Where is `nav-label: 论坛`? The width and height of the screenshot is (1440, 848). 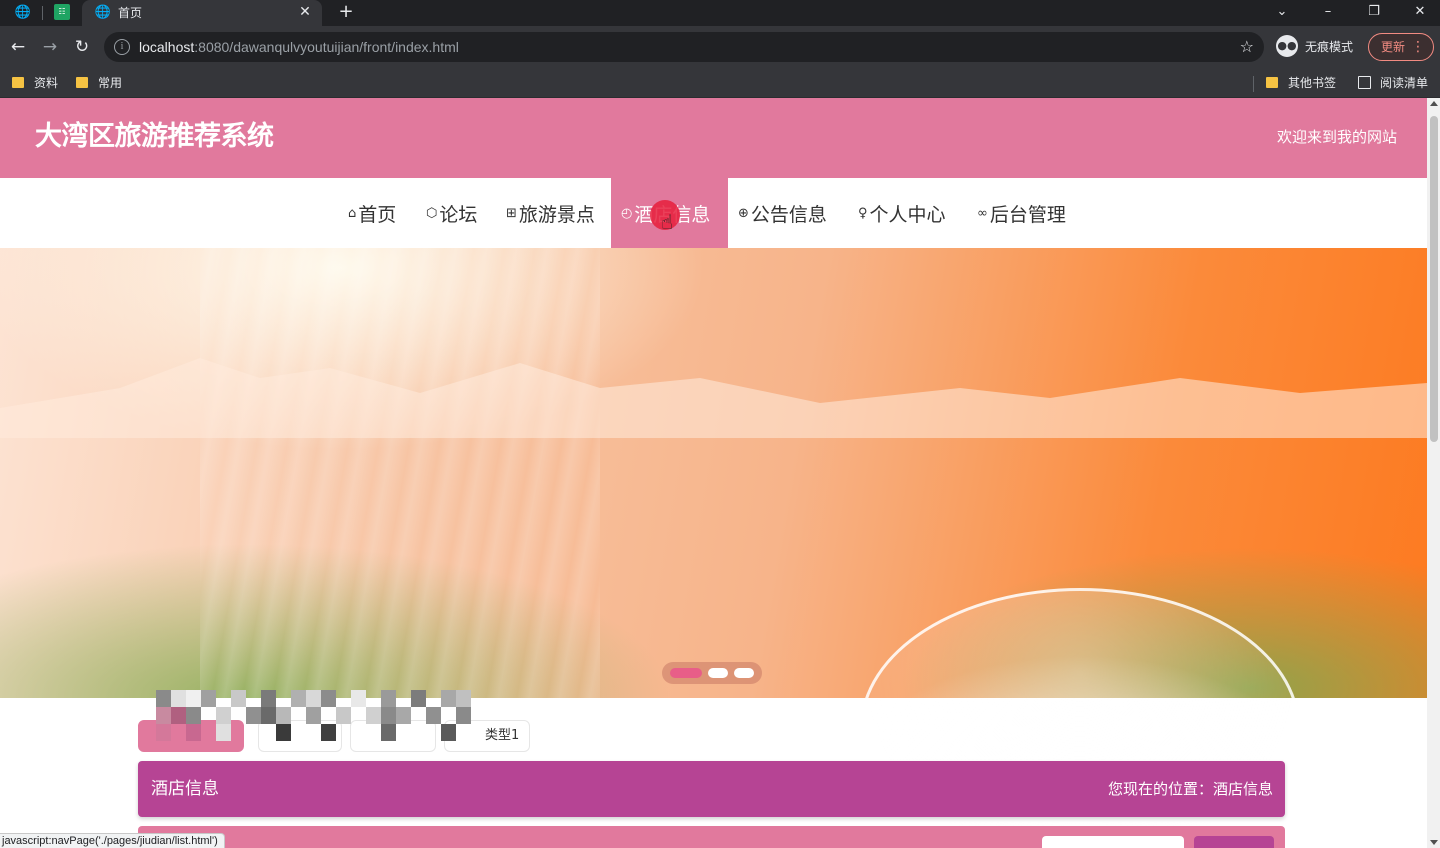 nav-label: 论坛 is located at coordinates (458, 214).